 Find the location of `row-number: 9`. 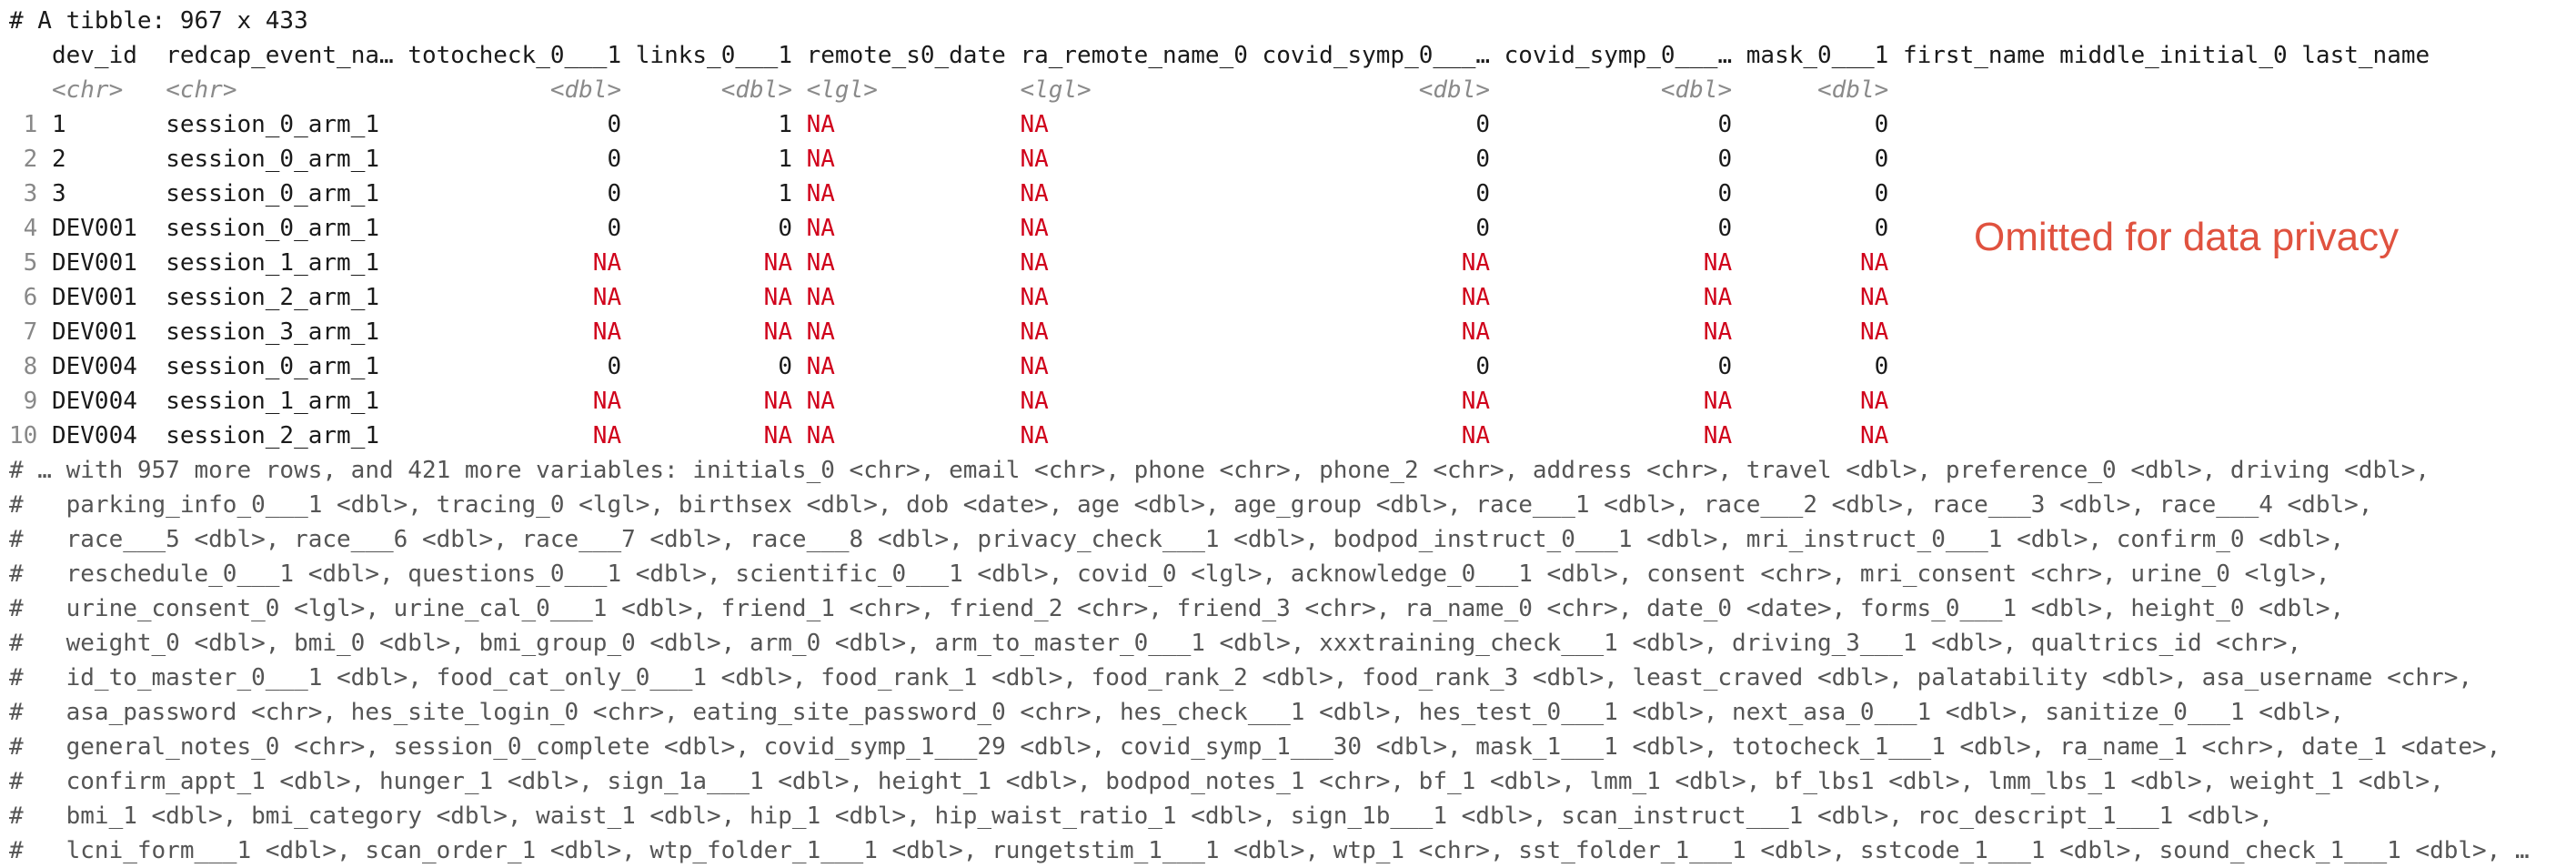

row-number: 9 is located at coordinates (23, 401).